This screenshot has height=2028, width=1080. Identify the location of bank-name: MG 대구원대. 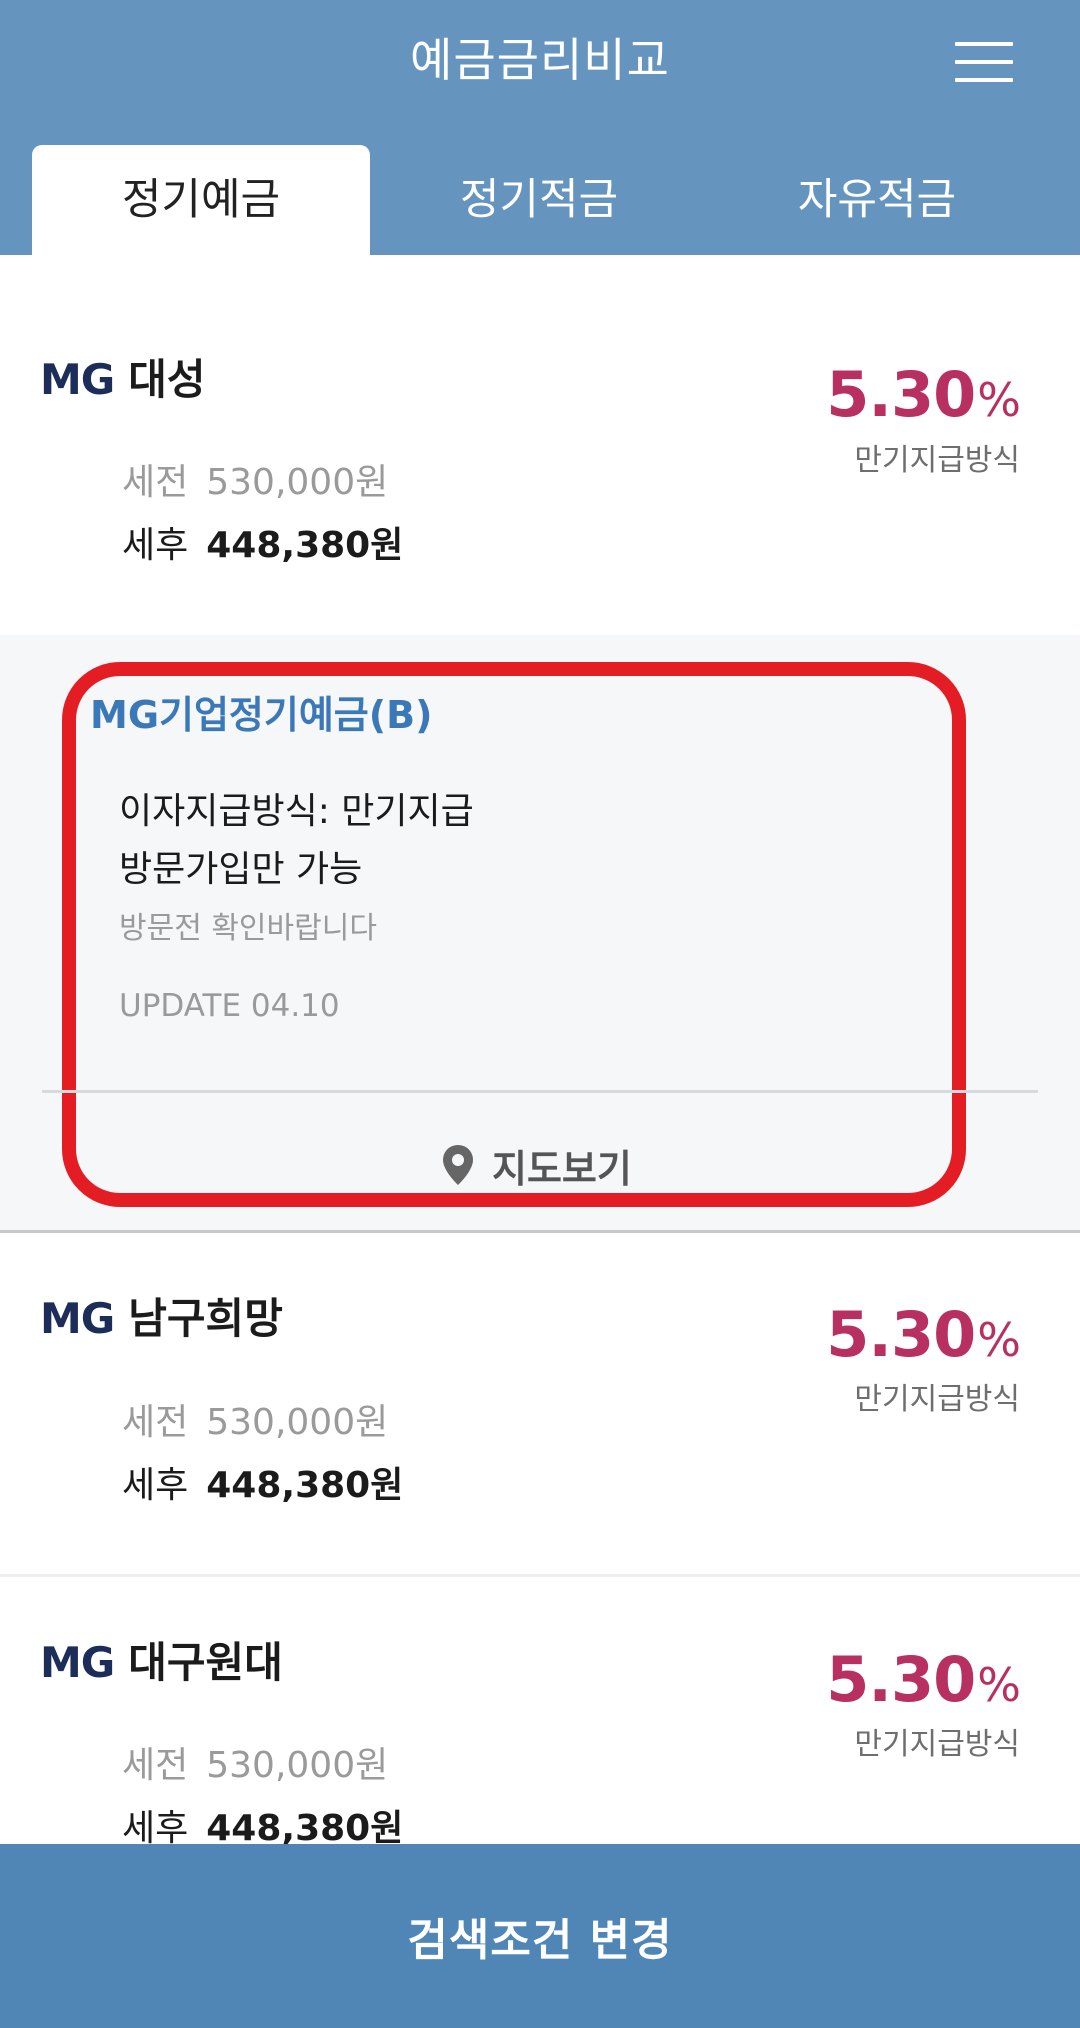
(161, 1663).